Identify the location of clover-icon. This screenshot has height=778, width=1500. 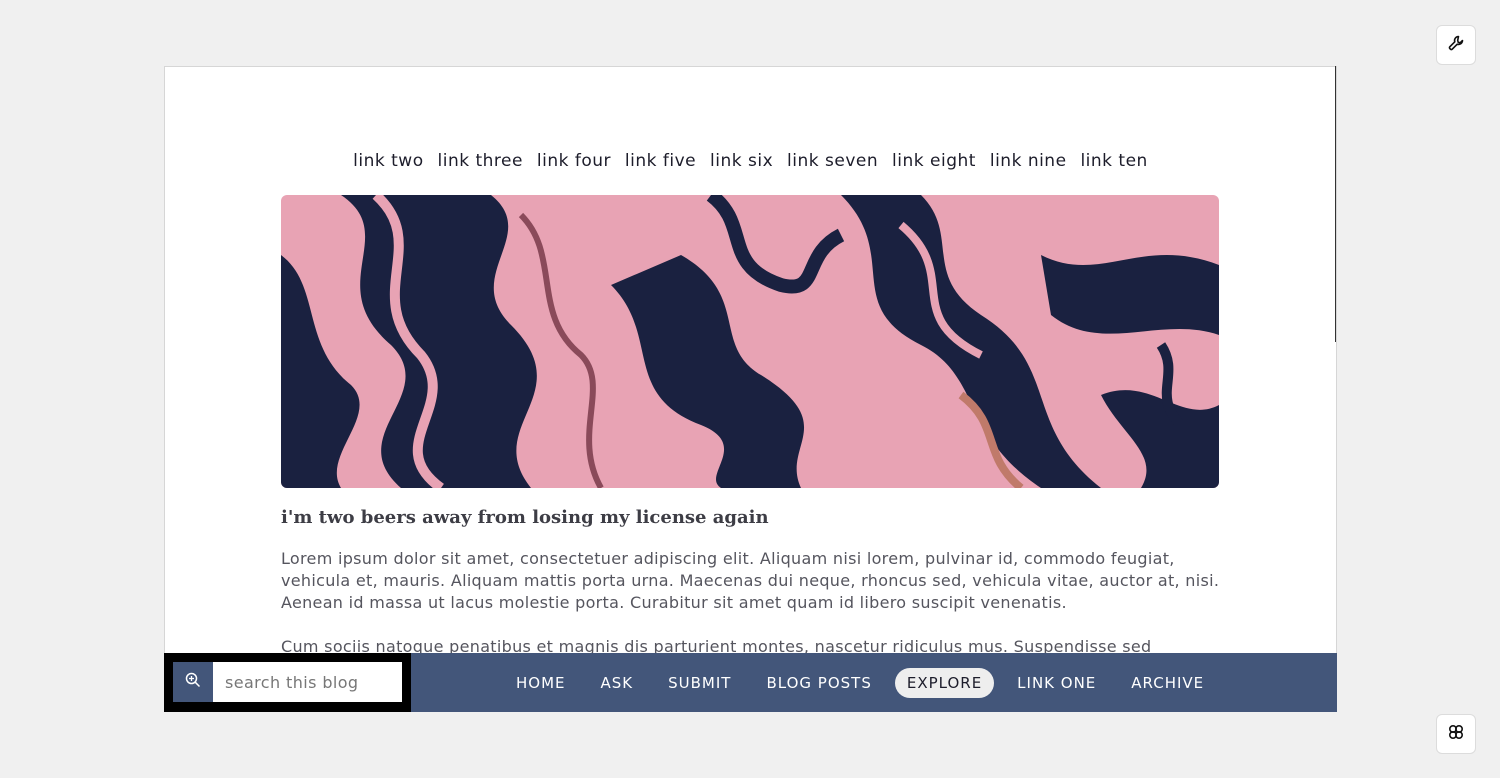
(1456, 734).